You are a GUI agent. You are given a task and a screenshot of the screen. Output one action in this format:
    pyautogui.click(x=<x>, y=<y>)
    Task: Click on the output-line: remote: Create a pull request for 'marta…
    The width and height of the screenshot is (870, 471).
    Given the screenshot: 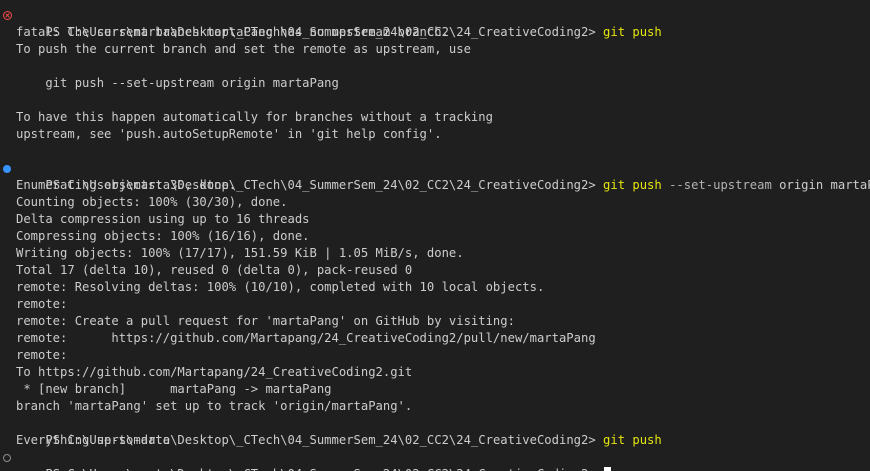 What is the action you would take?
    pyautogui.click(x=265, y=321)
    